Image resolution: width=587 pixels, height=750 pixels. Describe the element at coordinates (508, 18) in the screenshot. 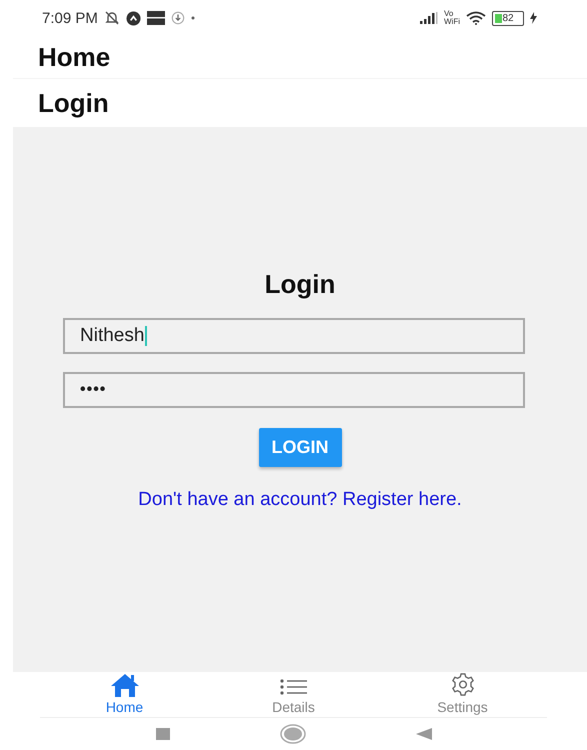

I see `battery-indicator: 82` at that location.